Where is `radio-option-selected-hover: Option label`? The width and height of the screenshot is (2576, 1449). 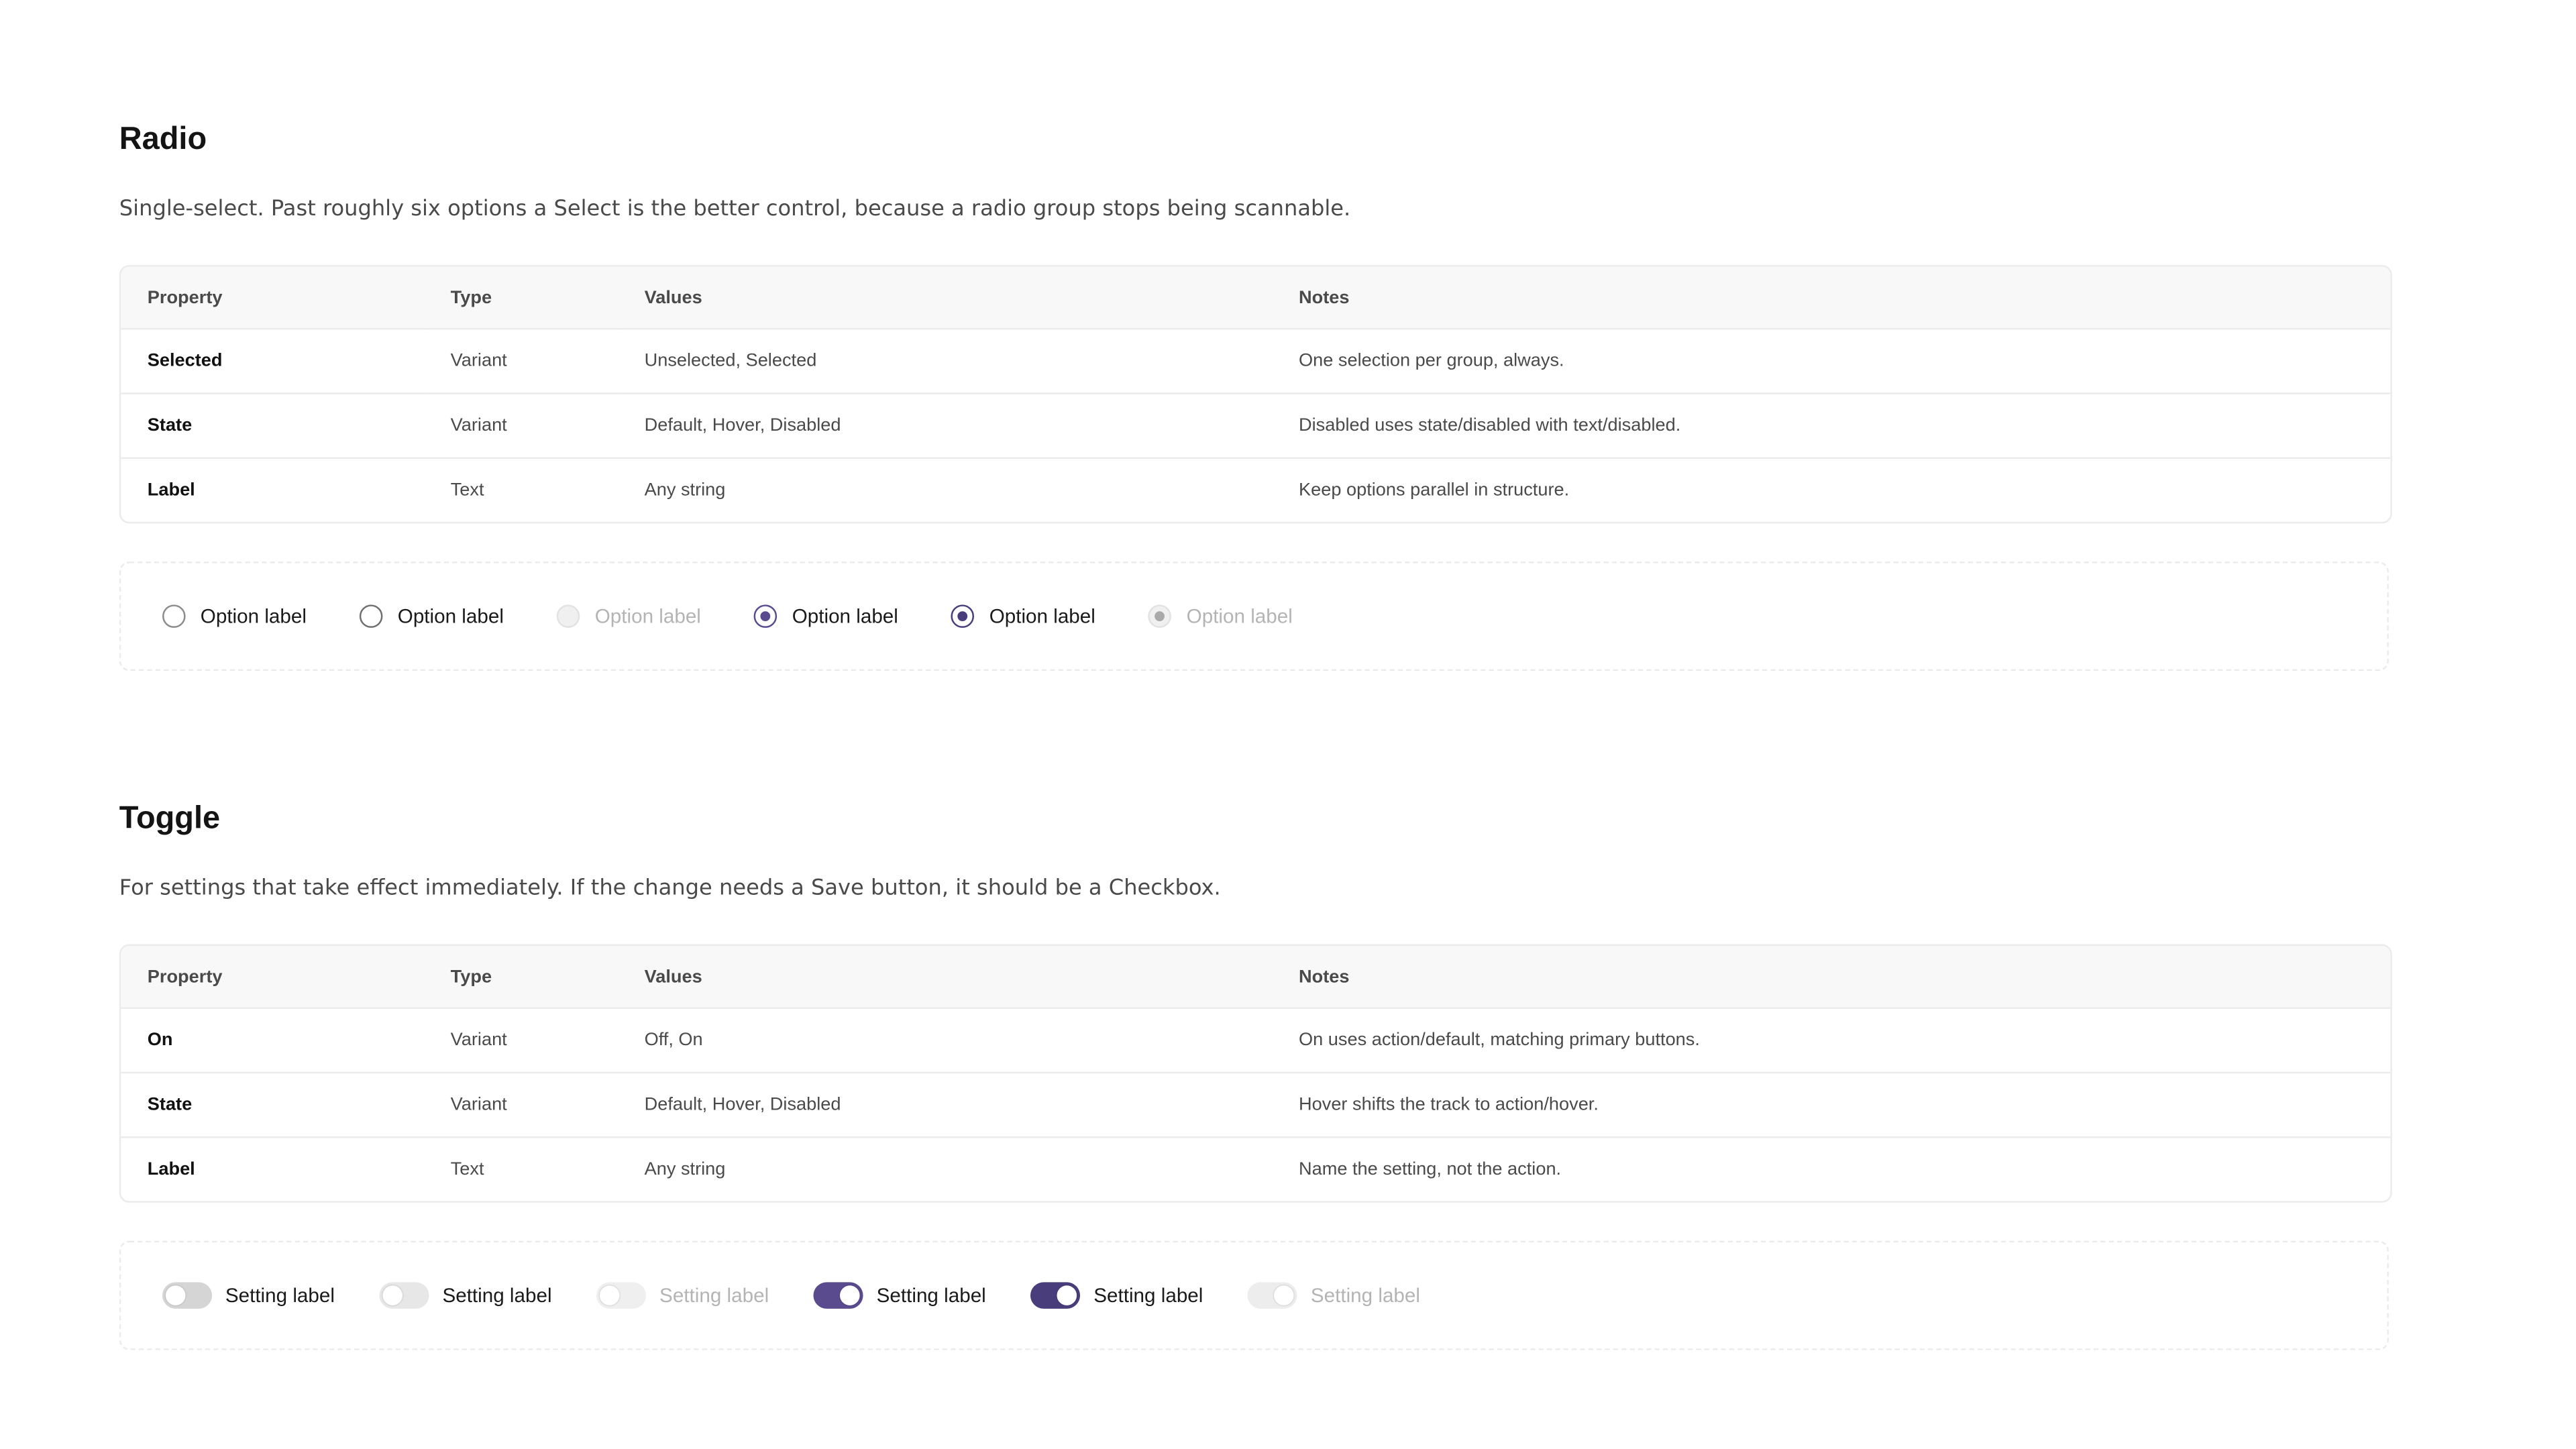
radio-option-selected-hover: Option label is located at coordinates (1023, 616).